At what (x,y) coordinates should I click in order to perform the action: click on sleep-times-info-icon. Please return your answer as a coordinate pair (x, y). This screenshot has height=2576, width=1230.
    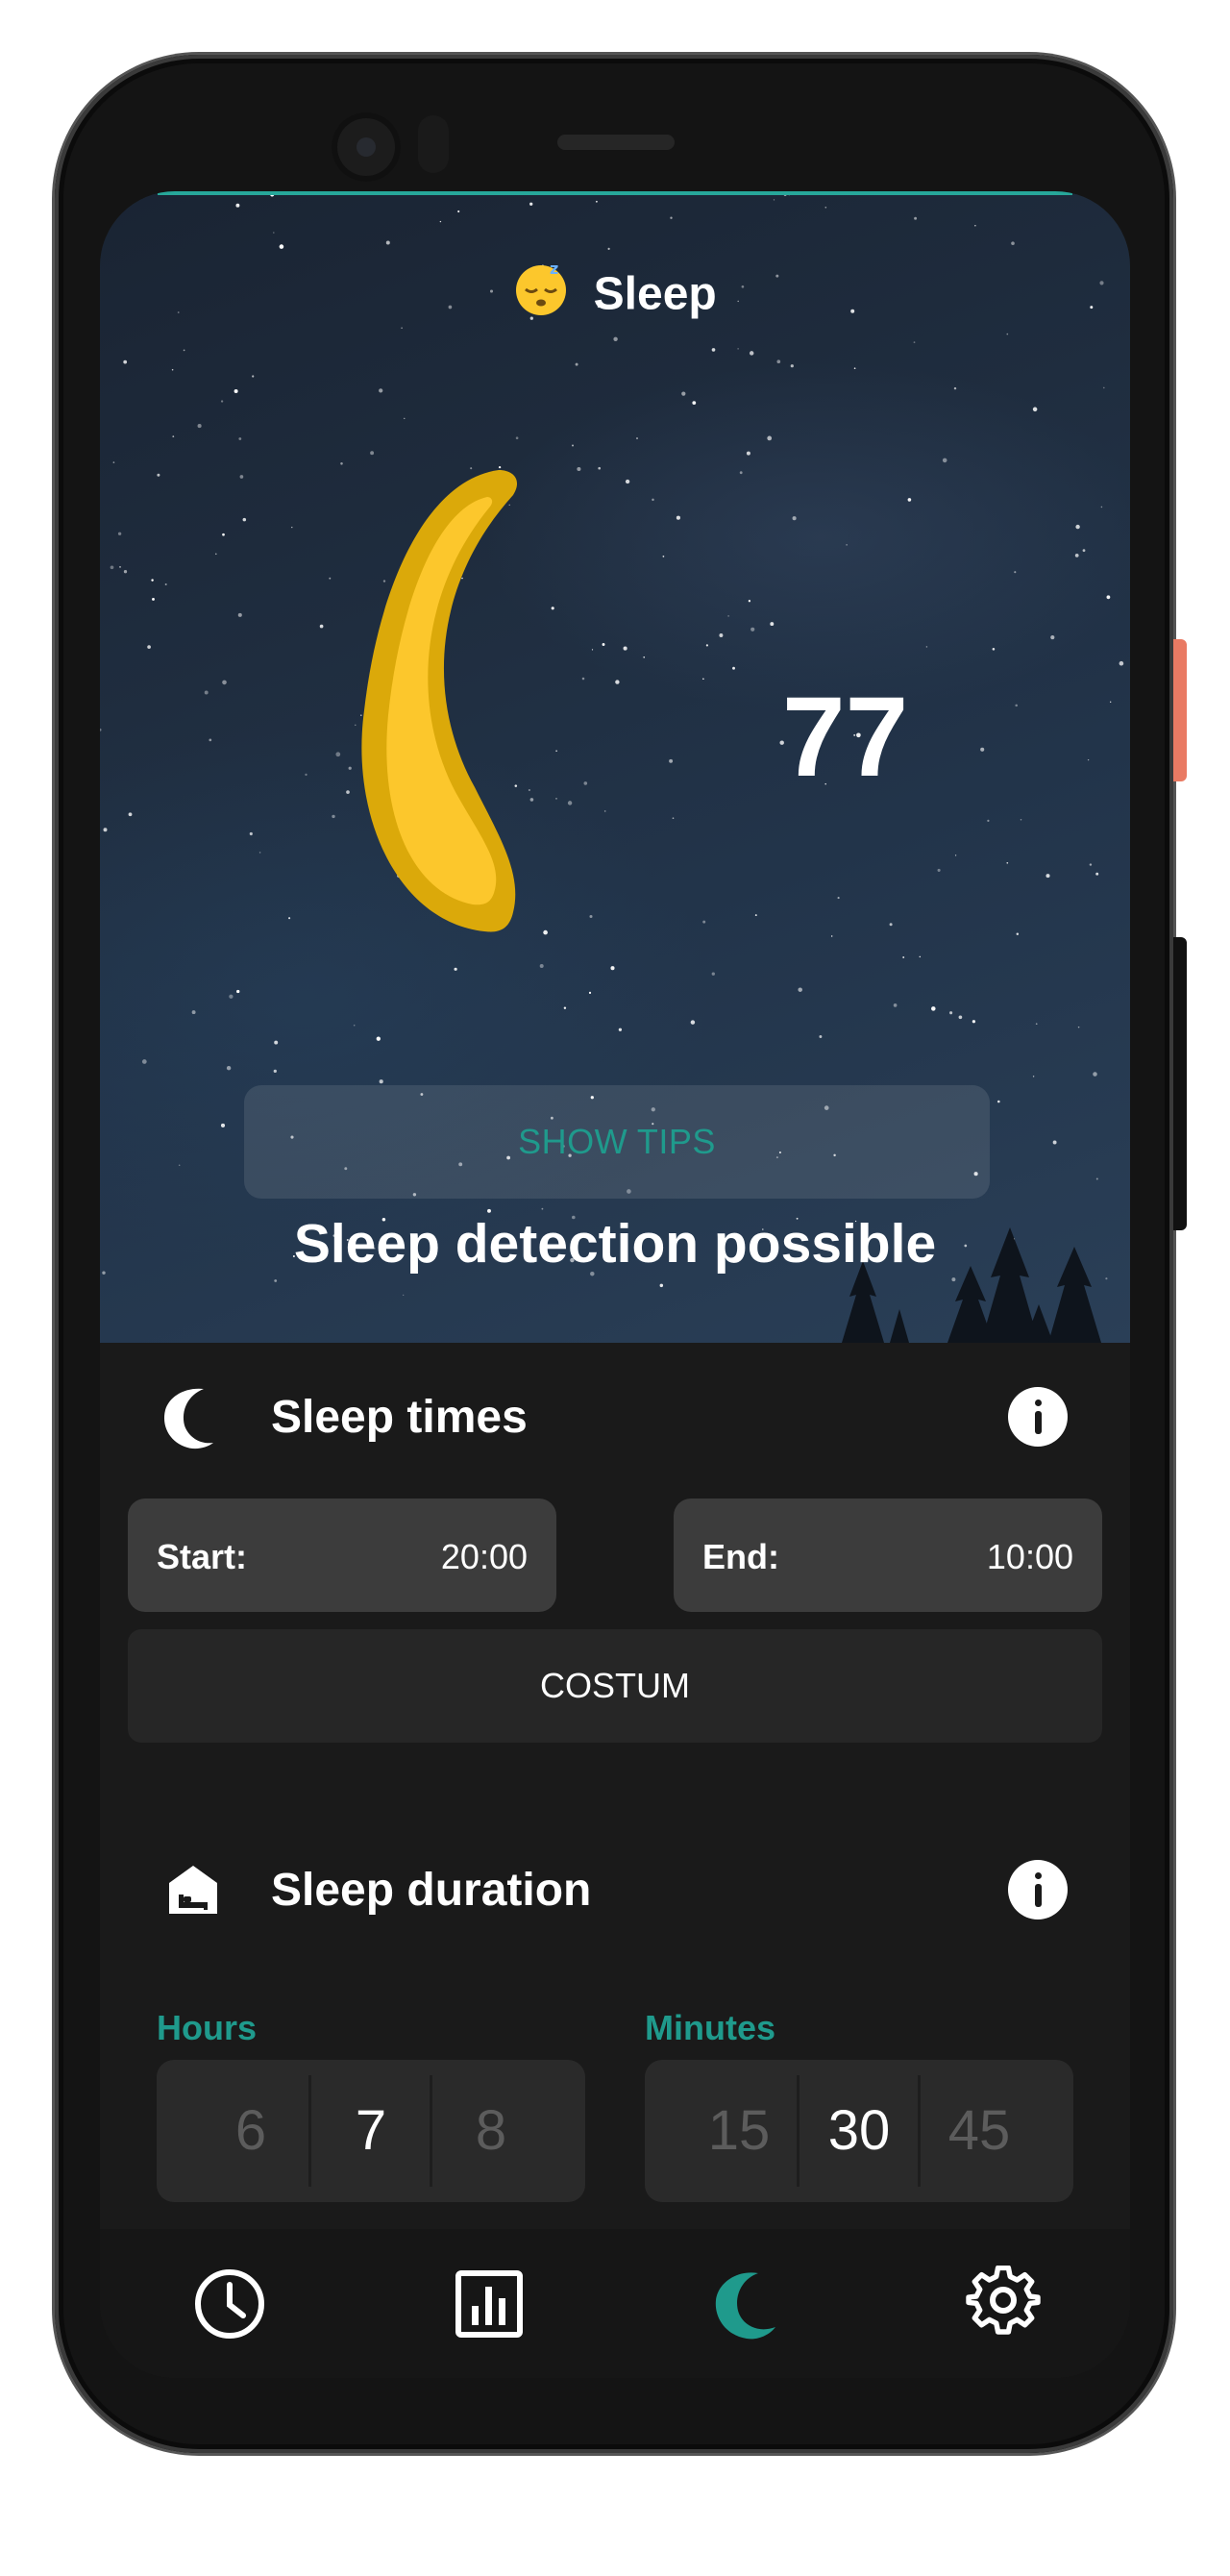
    Looking at the image, I should click on (1038, 1417).